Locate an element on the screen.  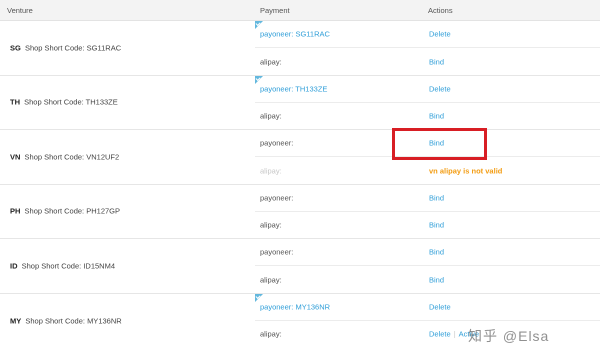
shop-code-value: TH133ZE is located at coordinates (101, 102).